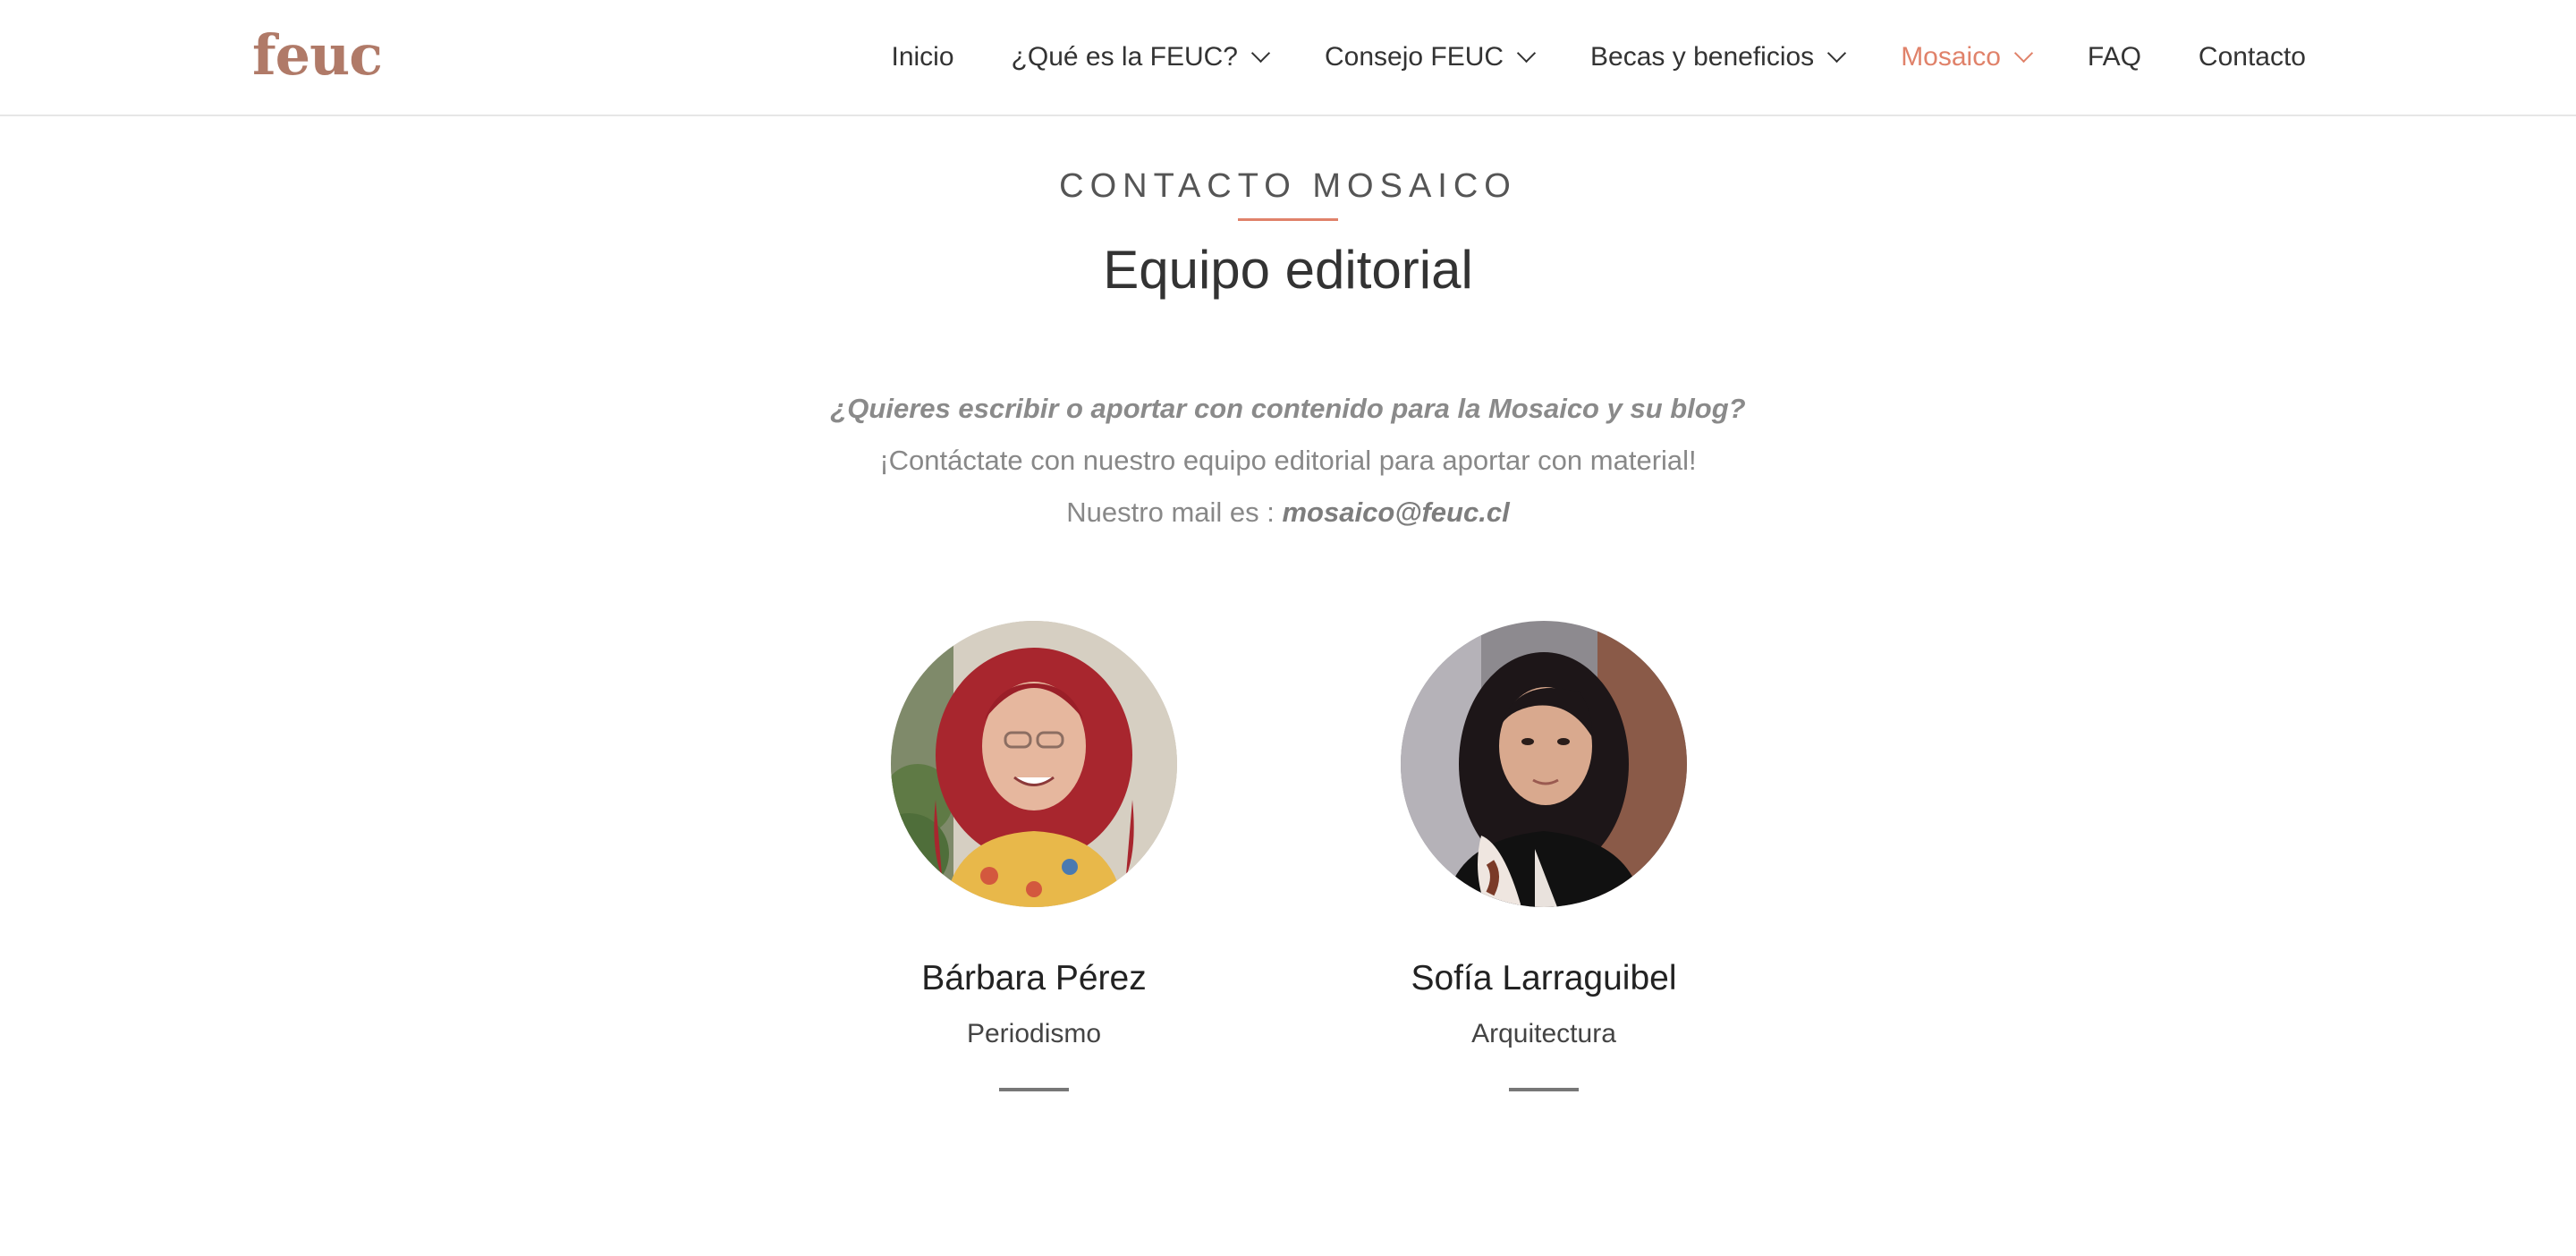  I want to click on nav-label: ¿Qué es la FEUC?, so click(1124, 57).